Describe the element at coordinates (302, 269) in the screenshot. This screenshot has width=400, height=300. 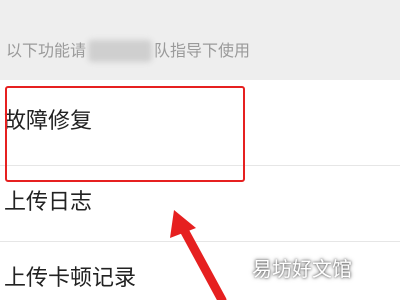
I see `watermark: 易坊好文馆` at that location.